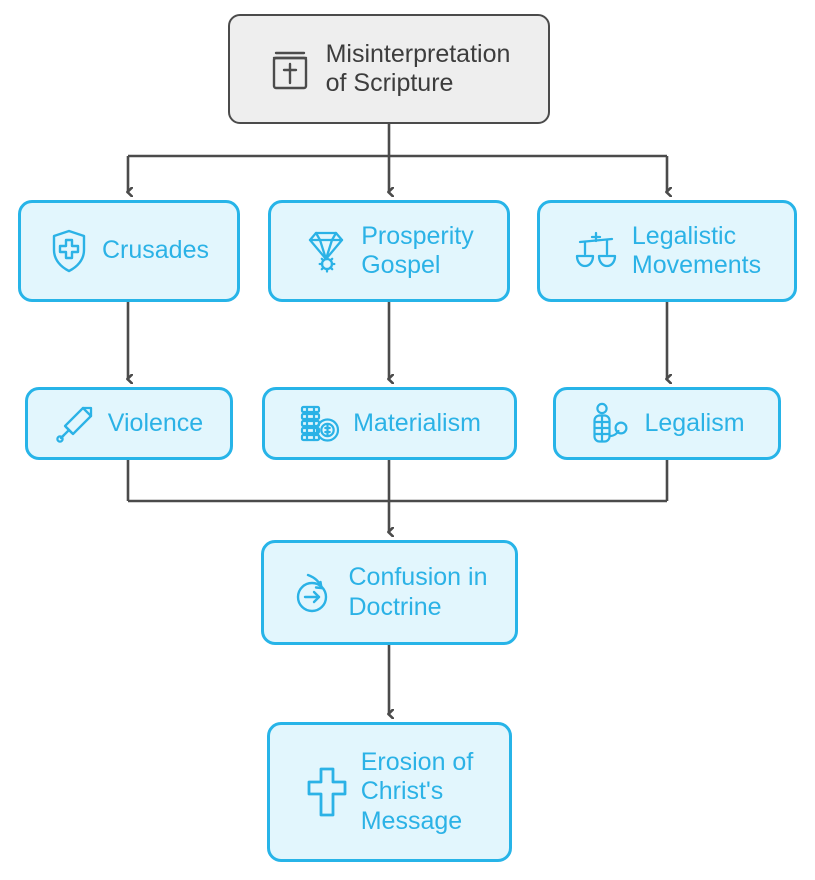  I want to click on node-violence: Violence, so click(129, 423).